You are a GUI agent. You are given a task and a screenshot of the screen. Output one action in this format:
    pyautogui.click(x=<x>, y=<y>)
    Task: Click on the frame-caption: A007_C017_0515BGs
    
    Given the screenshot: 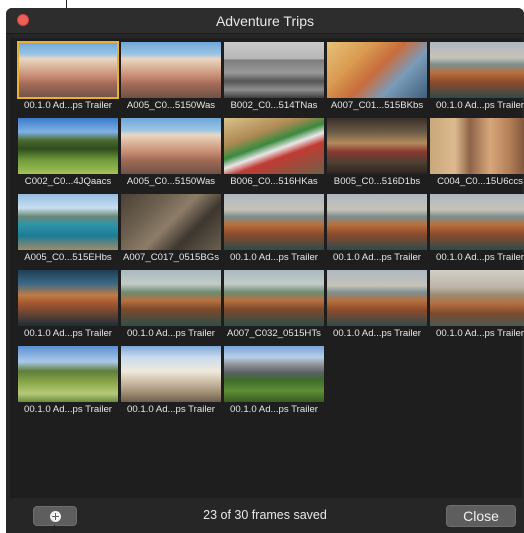 What is the action you would take?
    pyautogui.click(x=170, y=257)
    